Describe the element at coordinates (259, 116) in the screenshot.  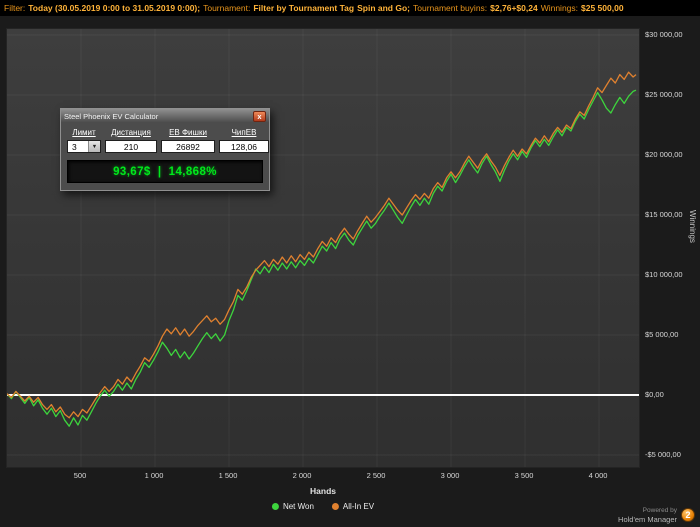
I see `close-icon: x` at that location.